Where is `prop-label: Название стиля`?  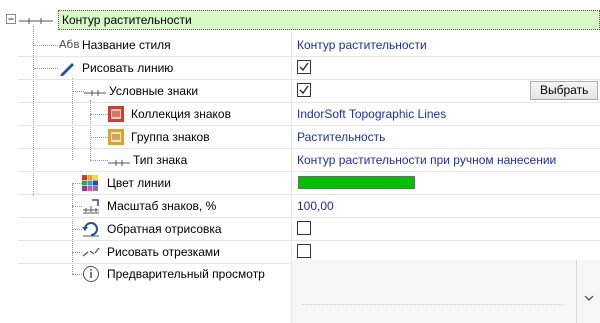
prop-label: Название стиля is located at coordinates (126, 45).